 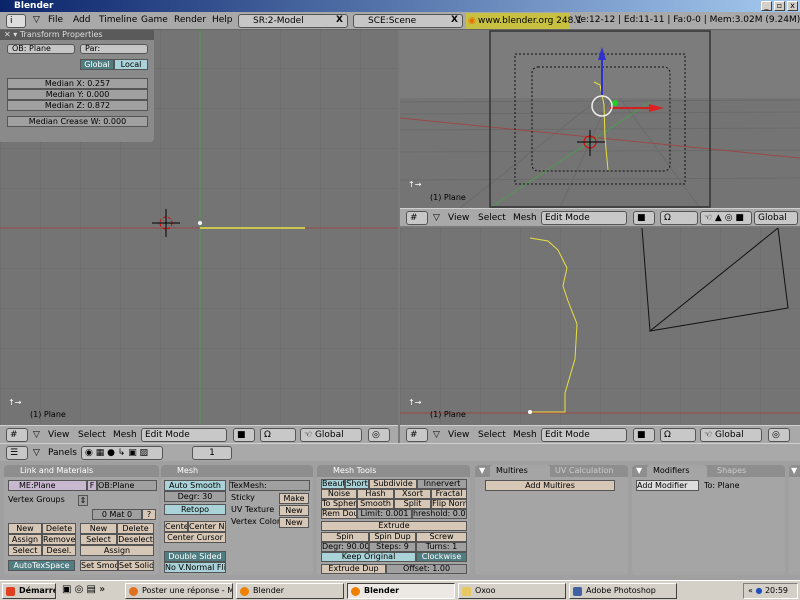 What do you see at coordinates (357, 484) in the screenshot?
I see `short-toggle: Short` at bounding box center [357, 484].